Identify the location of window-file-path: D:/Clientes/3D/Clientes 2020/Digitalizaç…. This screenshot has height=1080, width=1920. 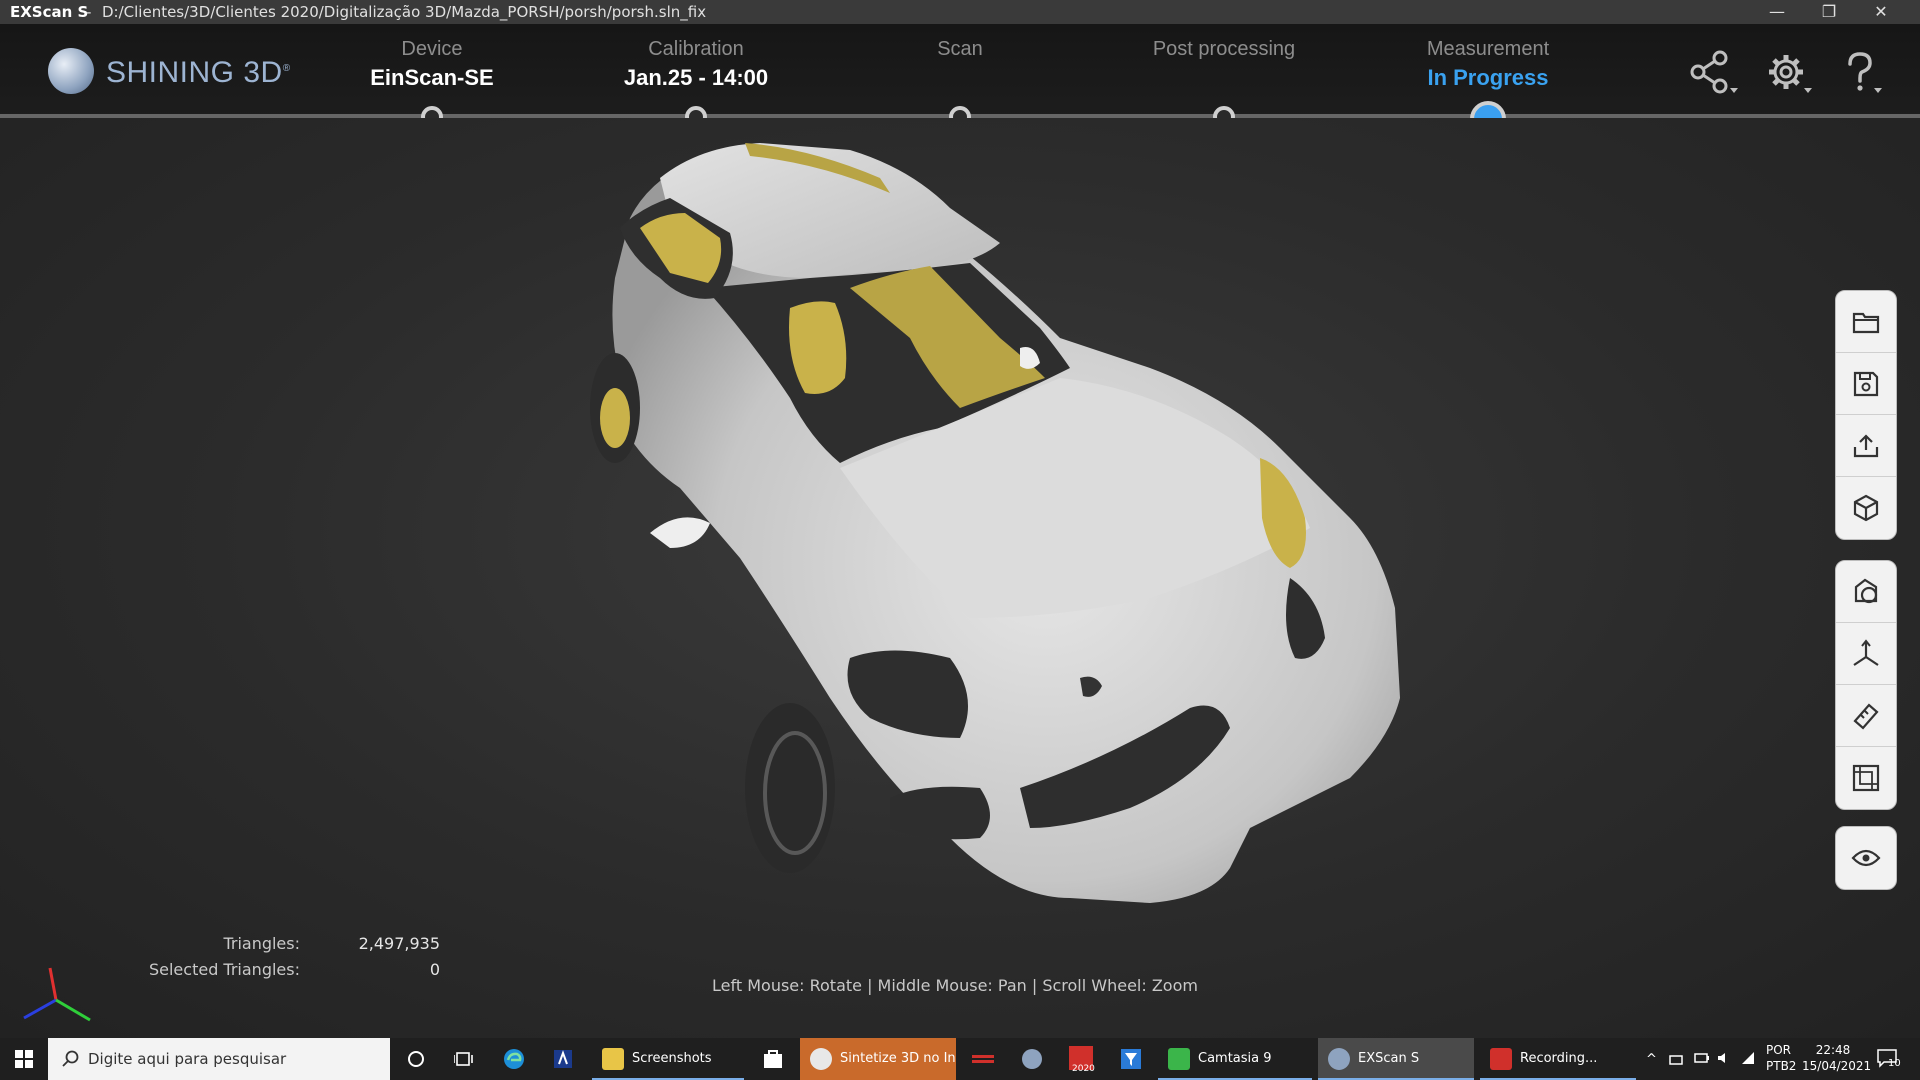
(404, 12).